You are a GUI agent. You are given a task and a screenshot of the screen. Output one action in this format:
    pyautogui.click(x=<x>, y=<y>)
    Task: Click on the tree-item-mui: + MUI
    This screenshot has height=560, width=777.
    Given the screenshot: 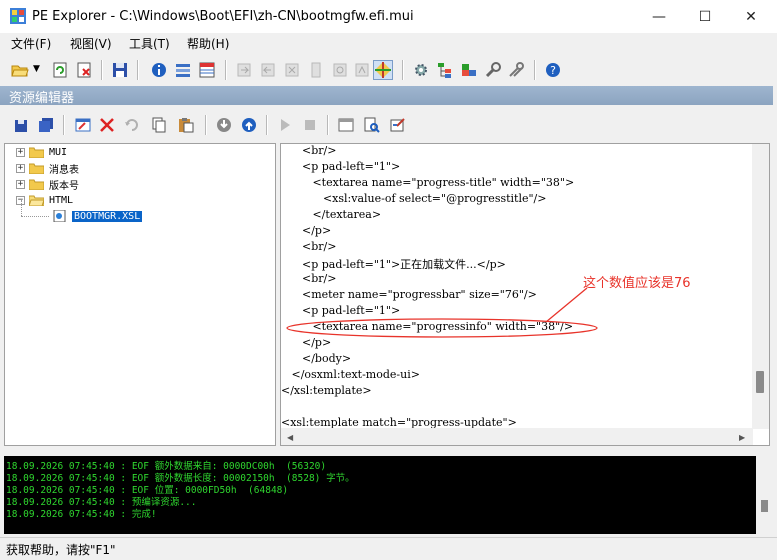 What is the action you would take?
    pyautogui.click(x=41, y=152)
    